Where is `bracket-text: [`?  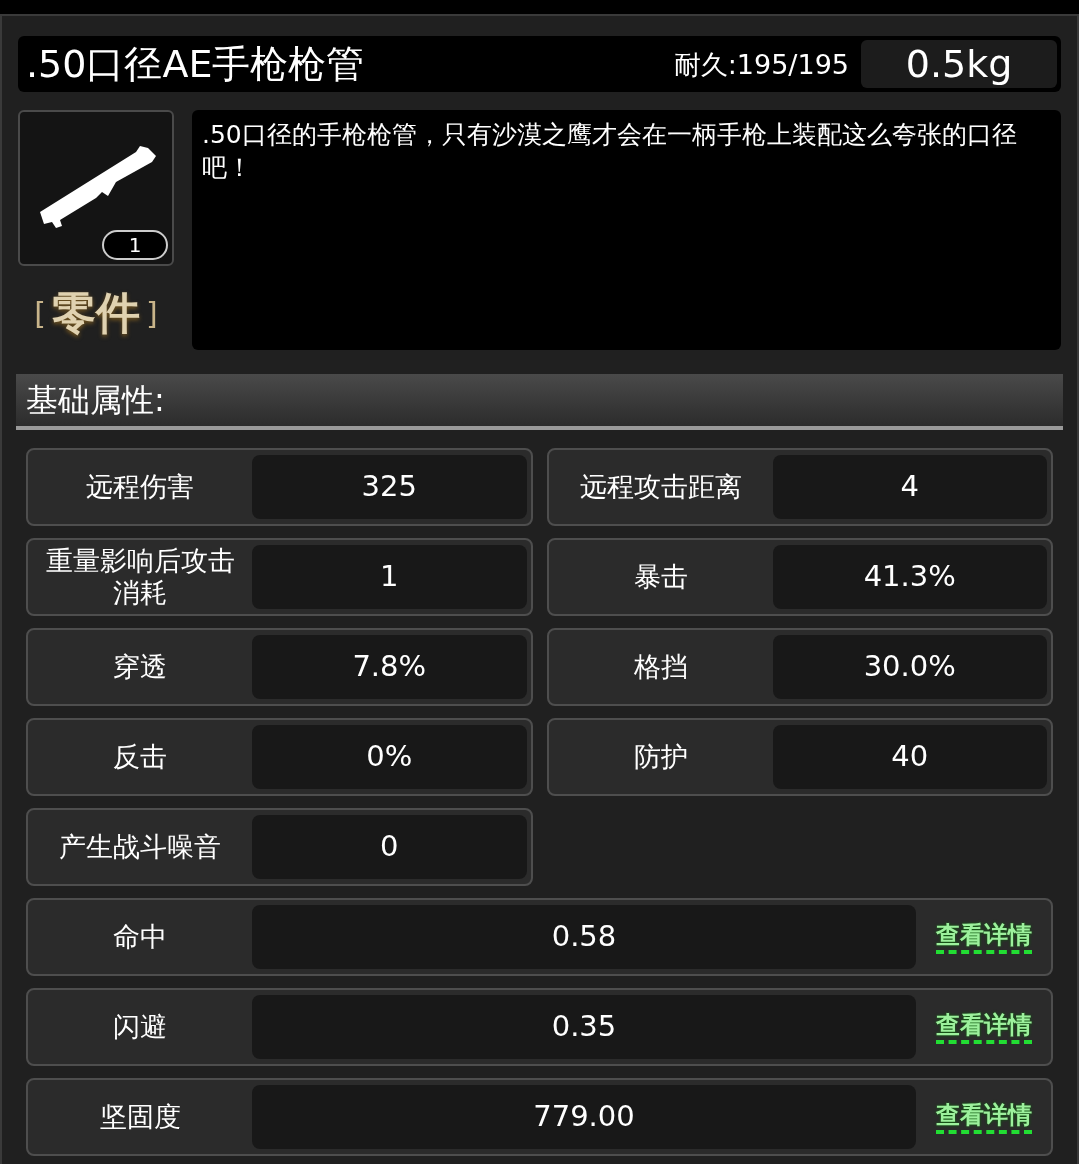 bracket-text: [ is located at coordinates (40, 313).